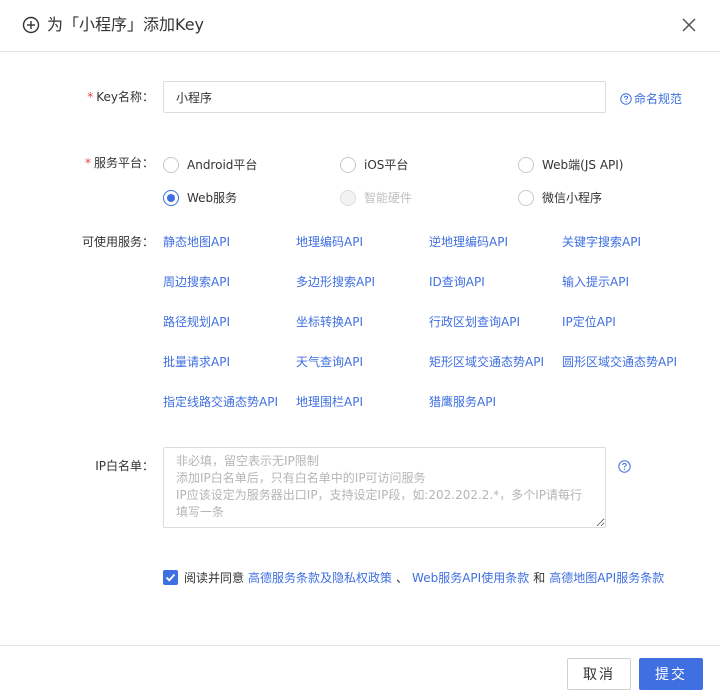  What do you see at coordinates (212, 198) in the screenshot?
I see `radio-label: Web服务` at bounding box center [212, 198].